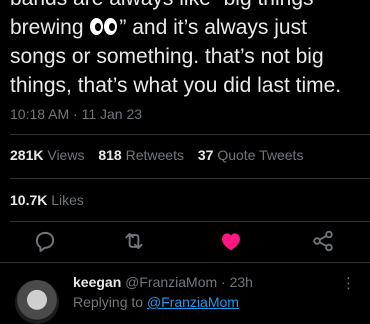  Describe the element at coordinates (47, 27) in the screenshot. I see `tweet-line-part: brewing` at that location.